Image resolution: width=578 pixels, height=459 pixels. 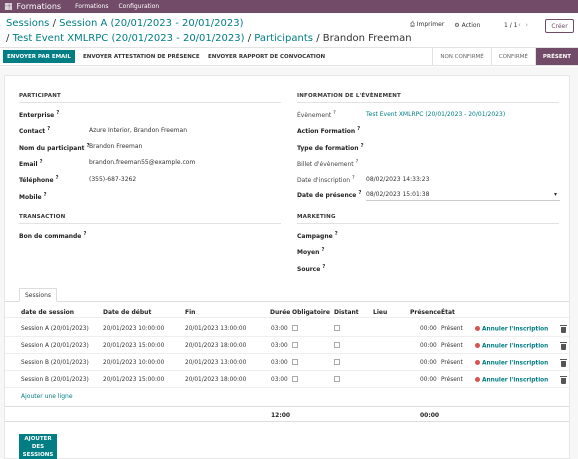 I want to click on label-source: Source ?, so click(x=311, y=268).